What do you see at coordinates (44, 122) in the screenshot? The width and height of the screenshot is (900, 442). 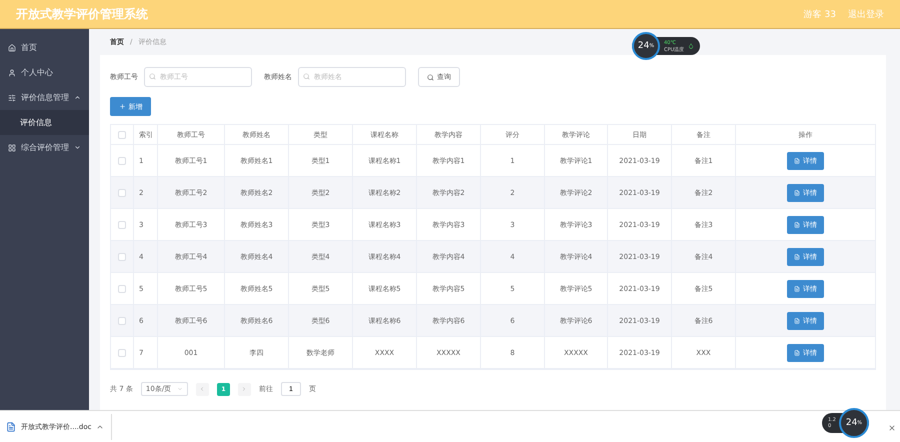 I see `sidebar-subitem: 评价信息` at bounding box center [44, 122].